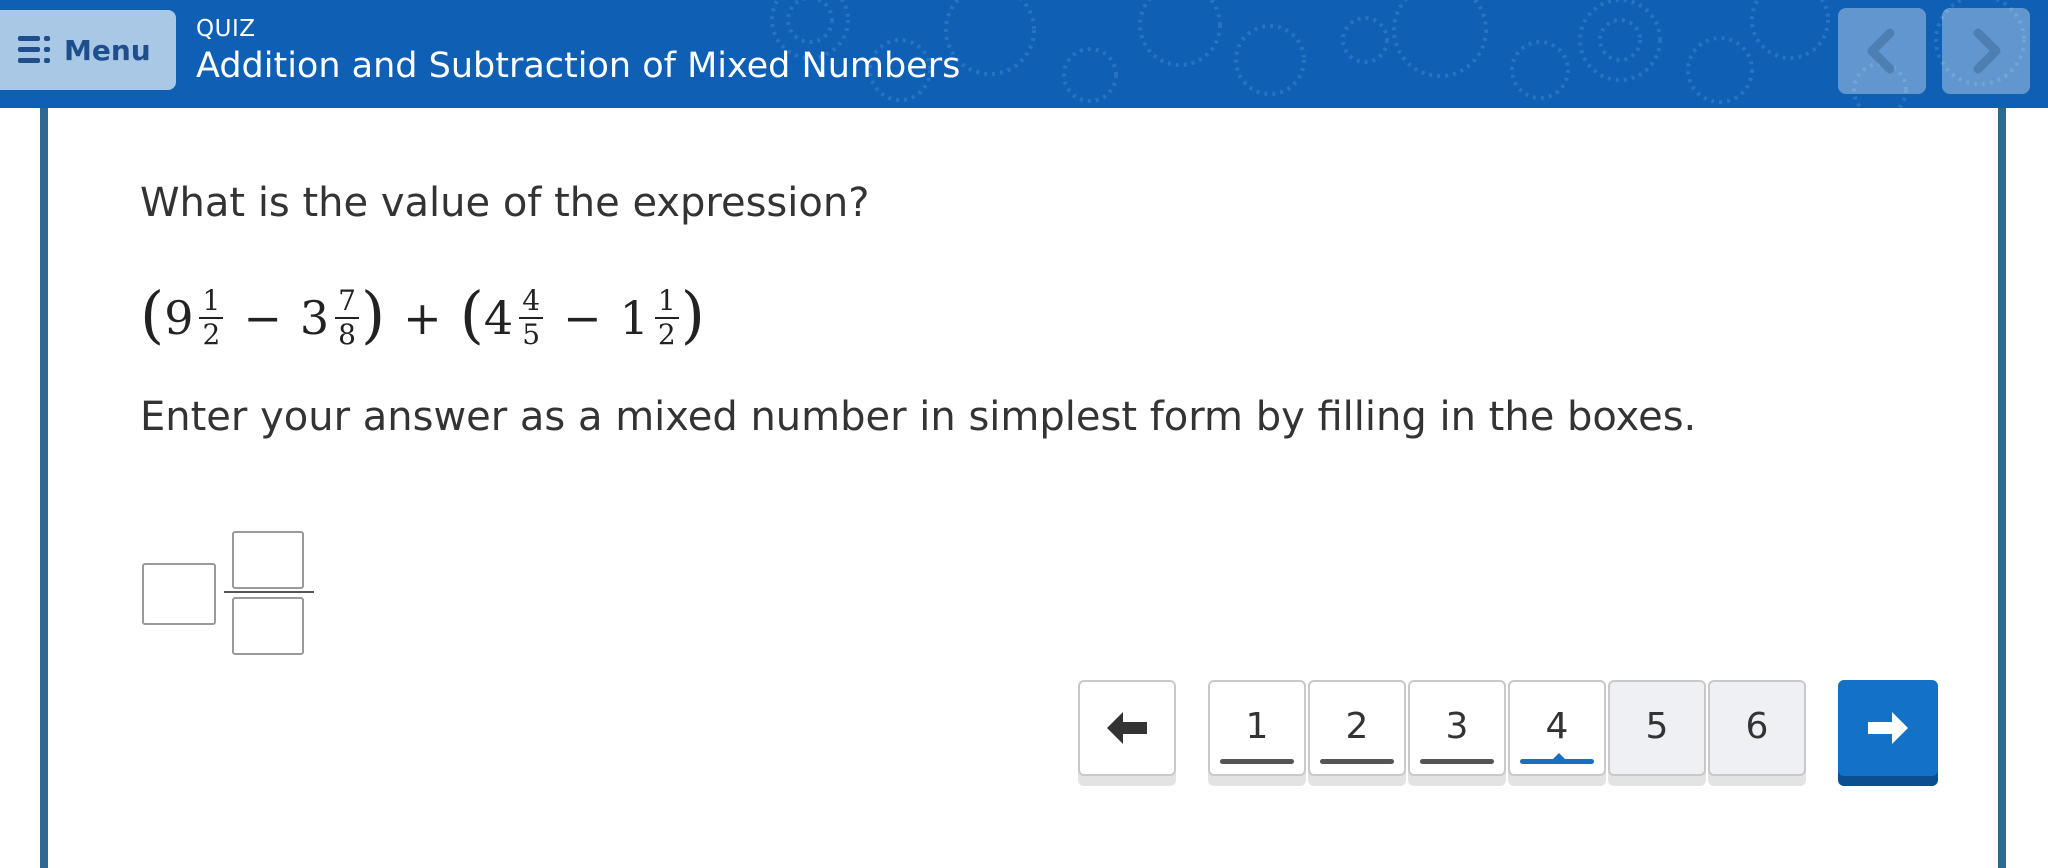 Image resolution: width=2048 pixels, height=868 pixels. What do you see at coordinates (347, 303) in the screenshot?
I see `numerator: 7` at bounding box center [347, 303].